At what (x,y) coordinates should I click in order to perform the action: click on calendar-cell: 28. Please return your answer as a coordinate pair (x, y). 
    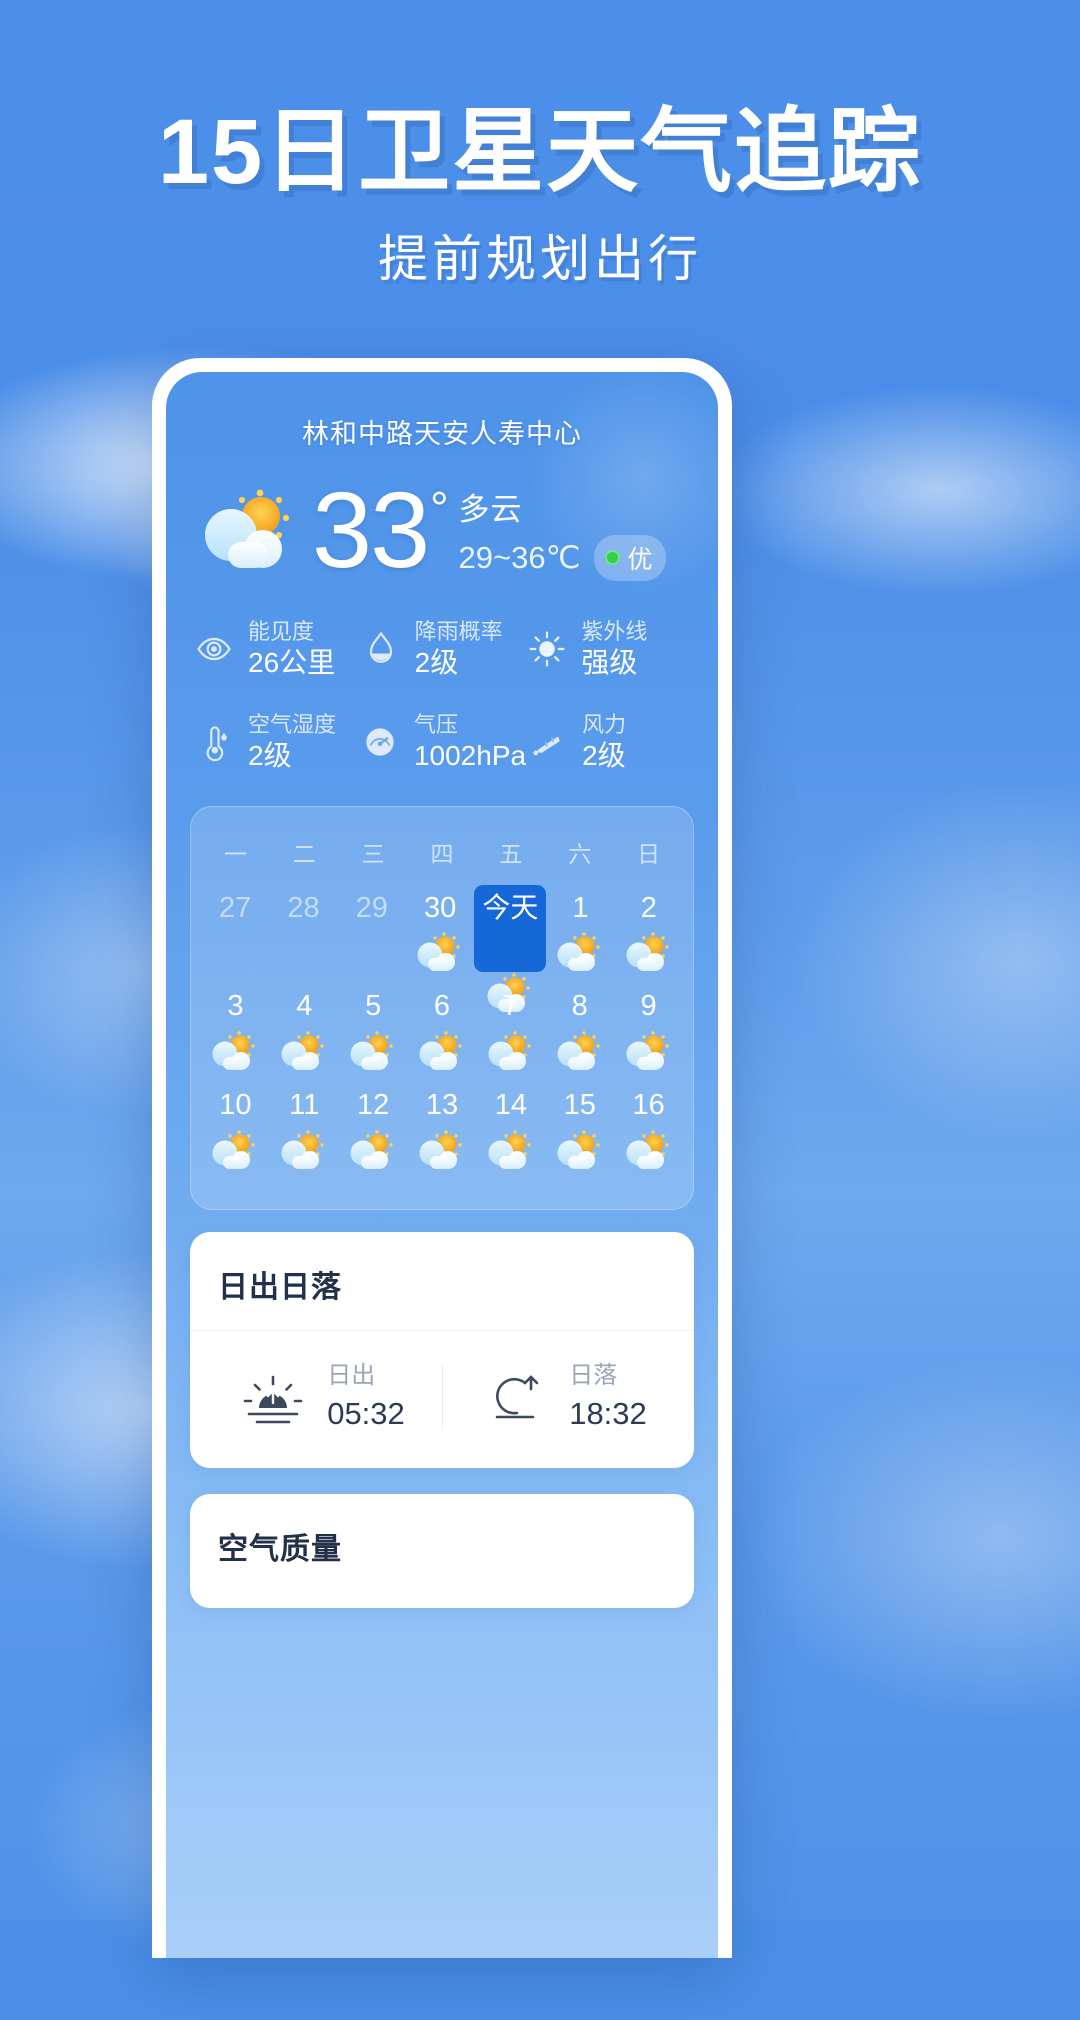
    Looking at the image, I should click on (303, 931).